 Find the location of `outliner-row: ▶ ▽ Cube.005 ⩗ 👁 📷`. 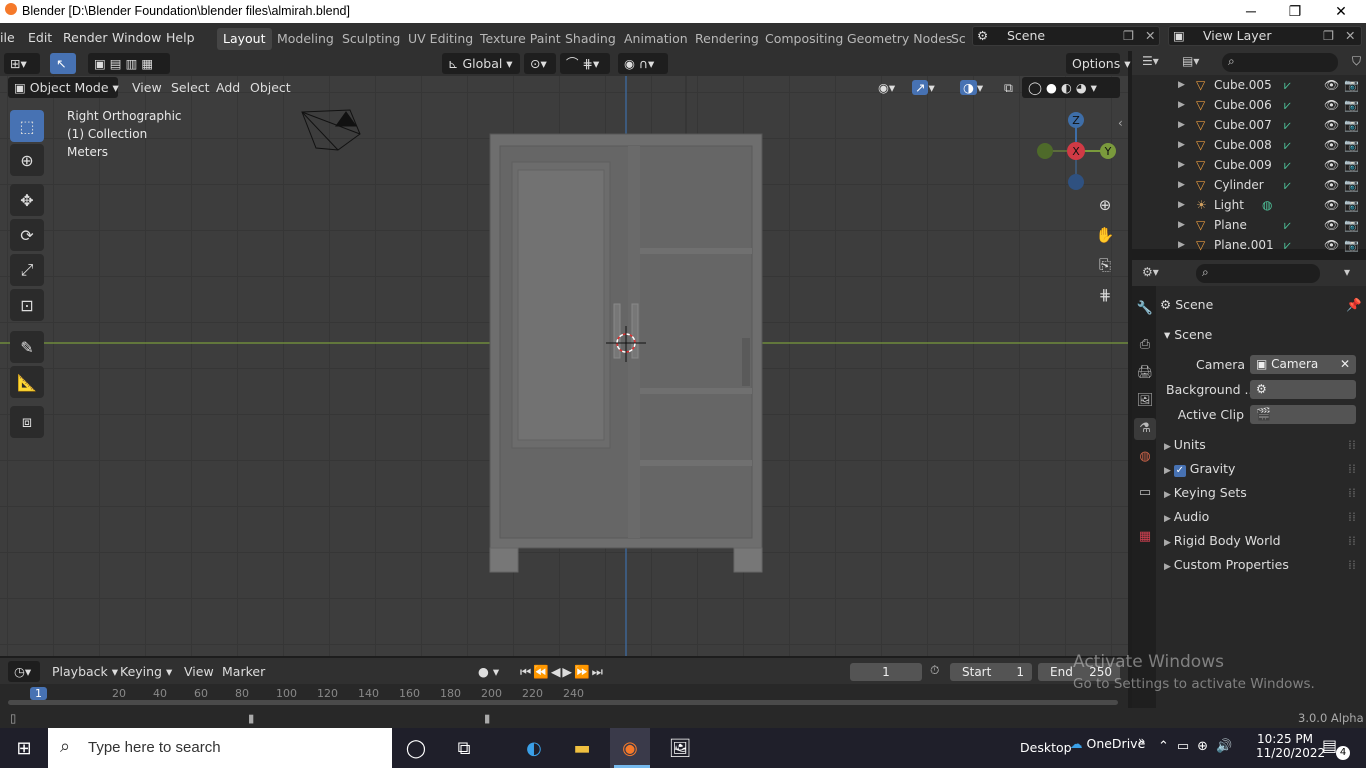

outliner-row: ▶ ▽ Cube.005 ⩗ 👁 📷 is located at coordinates (1249, 85).